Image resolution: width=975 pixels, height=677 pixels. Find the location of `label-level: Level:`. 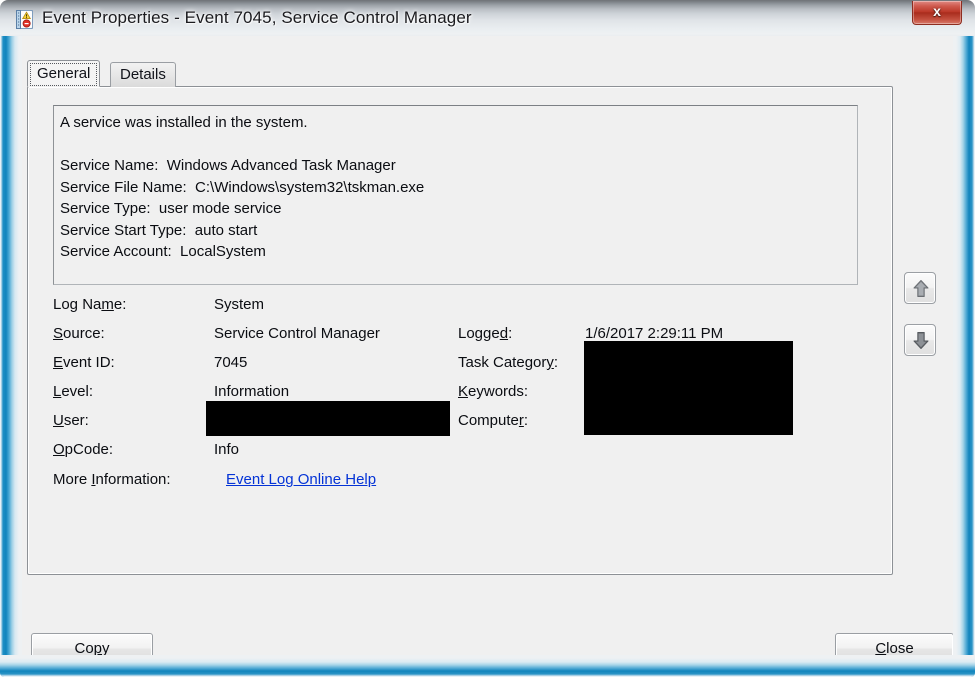

label-level: Level: is located at coordinates (73, 391).